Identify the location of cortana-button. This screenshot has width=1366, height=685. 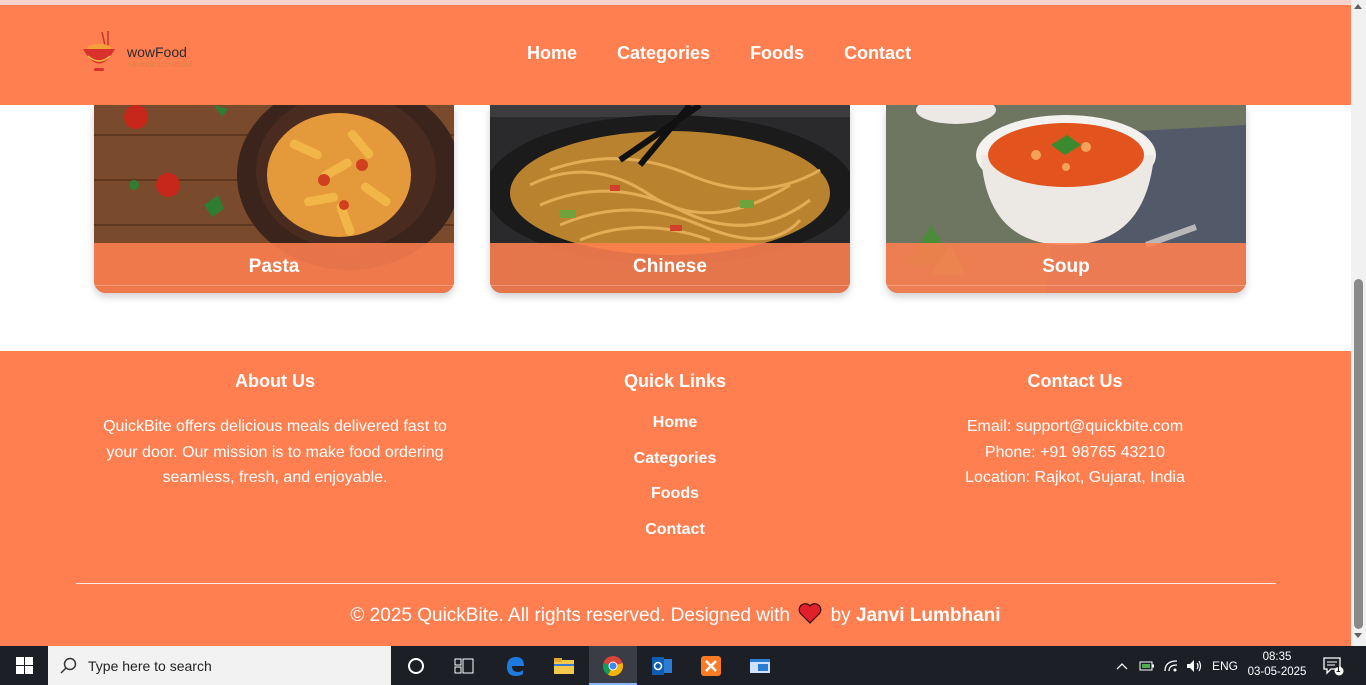
(416, 665).